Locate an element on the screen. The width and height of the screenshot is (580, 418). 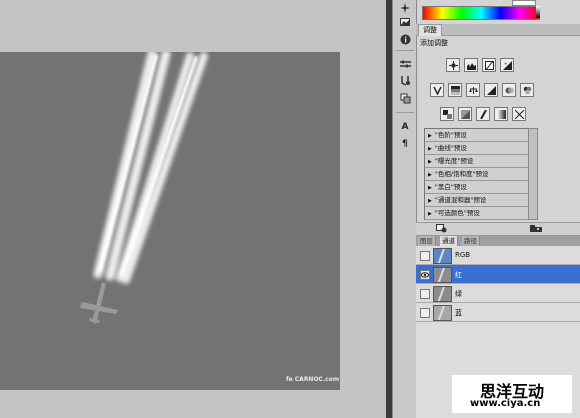
text-A-icon: A is located at coordinates (405, 127).